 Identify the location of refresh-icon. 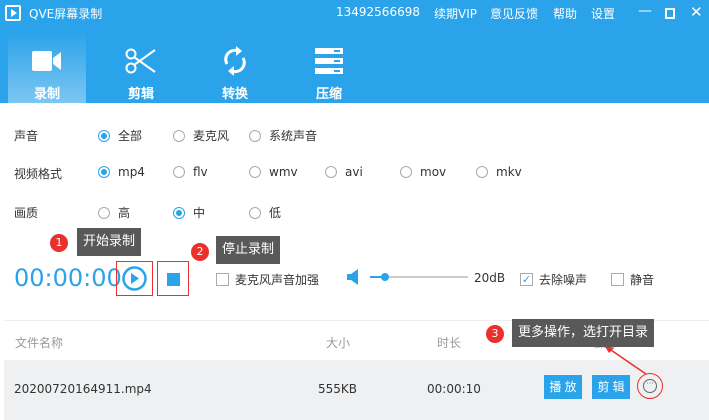
(235, 61).